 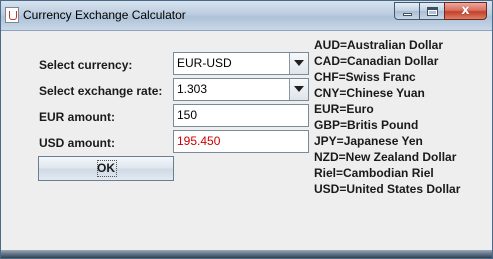 What do you see at coordinates (365, 77) in the screenshot?
I see `legend-item: CHF=Swiss Franc` at bounding box center [365, 77].